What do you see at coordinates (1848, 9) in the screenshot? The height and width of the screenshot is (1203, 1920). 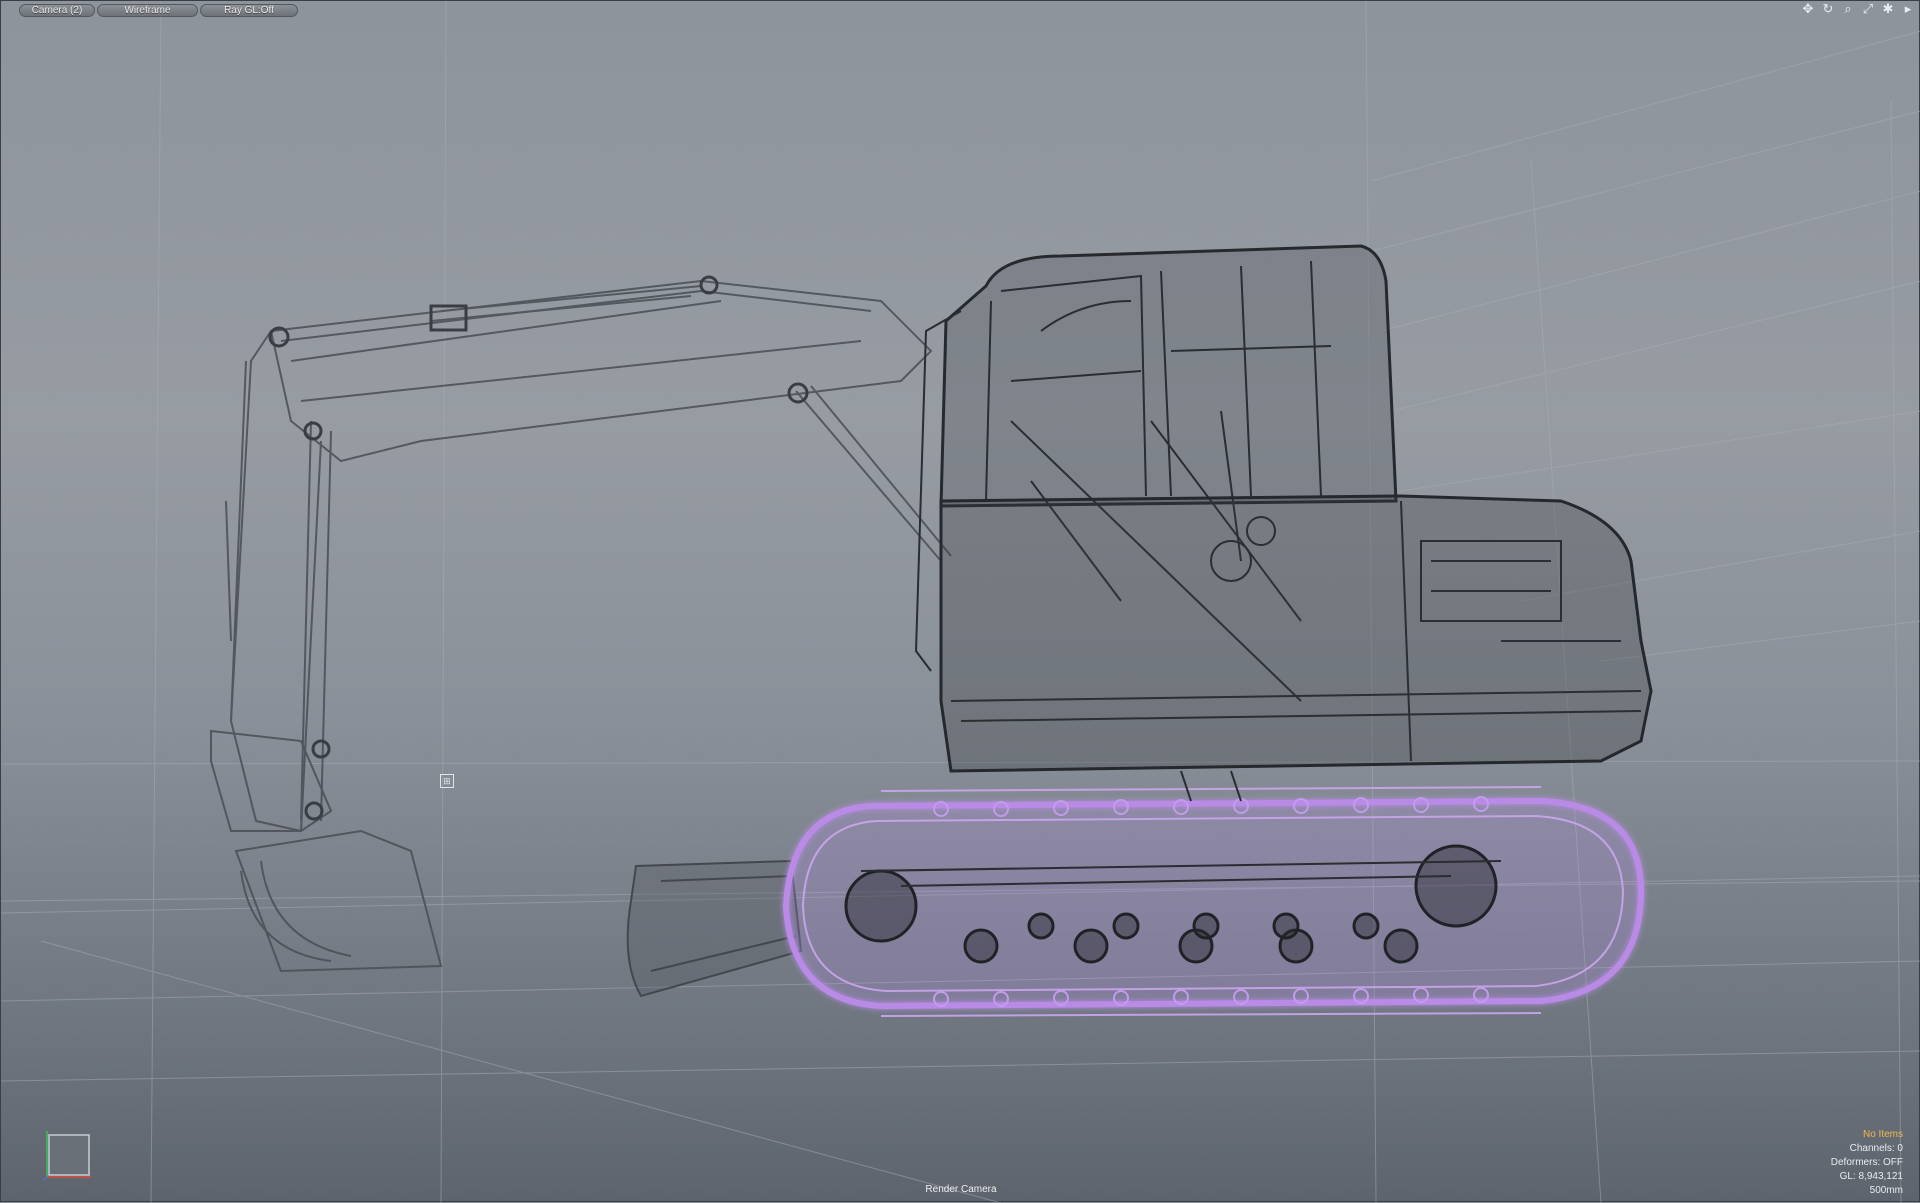 I see `zoom-icon: ⌕` at bounding box center [1848, 9].